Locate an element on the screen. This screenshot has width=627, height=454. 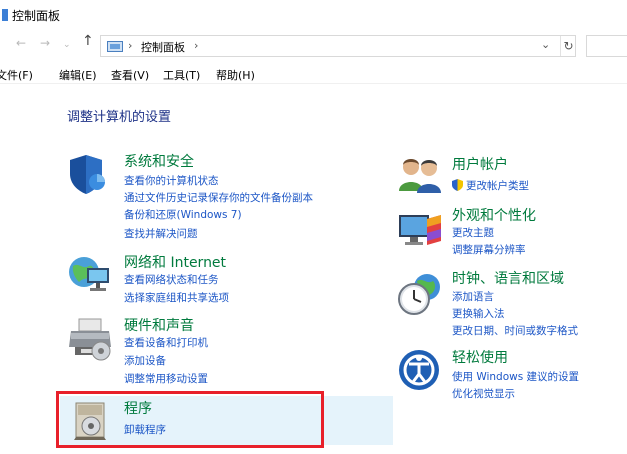
link-change-theme: 更改主题 is located at coordinates (473, 232).